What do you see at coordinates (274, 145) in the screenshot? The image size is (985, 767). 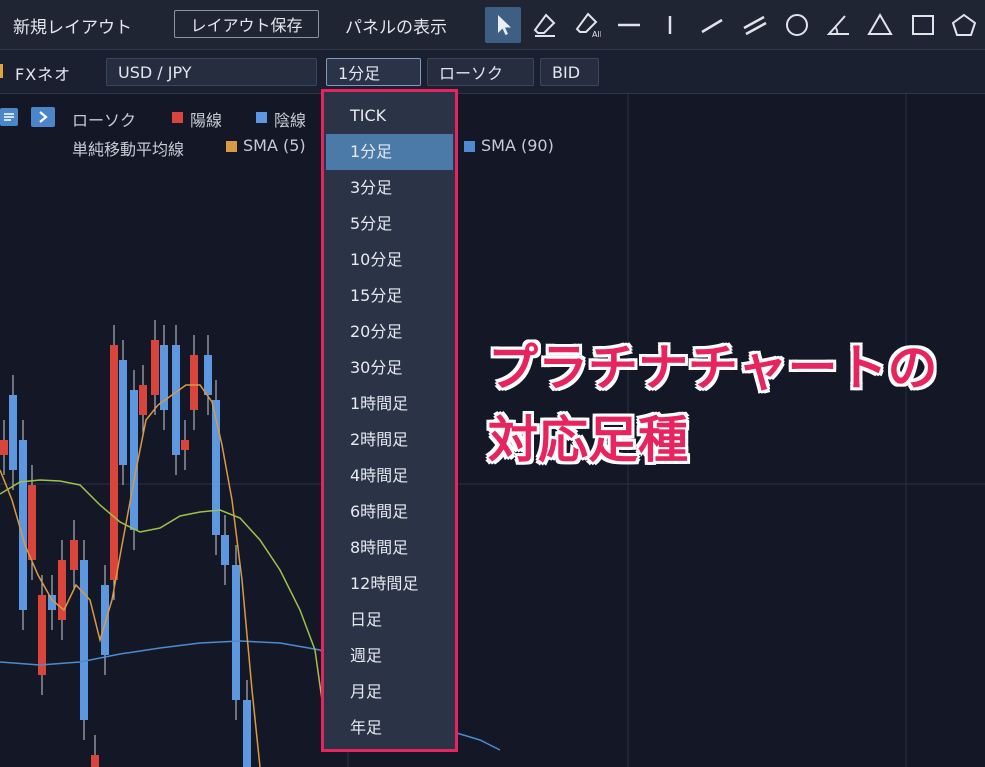 I see `legend-sma5-label: SMA (5)` at bounding box center [274, 145].